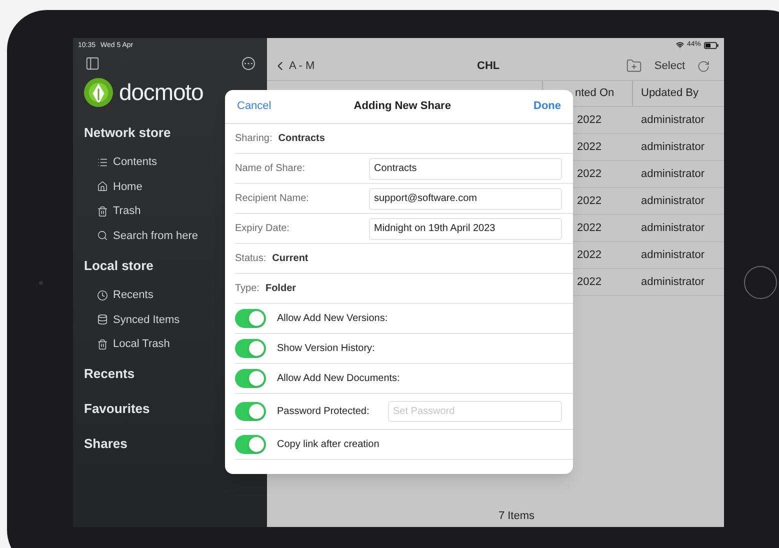  Describe the element at coordinates (402, 106) in the screenshot. I see `dialog-title: Adding New Share` at that location.